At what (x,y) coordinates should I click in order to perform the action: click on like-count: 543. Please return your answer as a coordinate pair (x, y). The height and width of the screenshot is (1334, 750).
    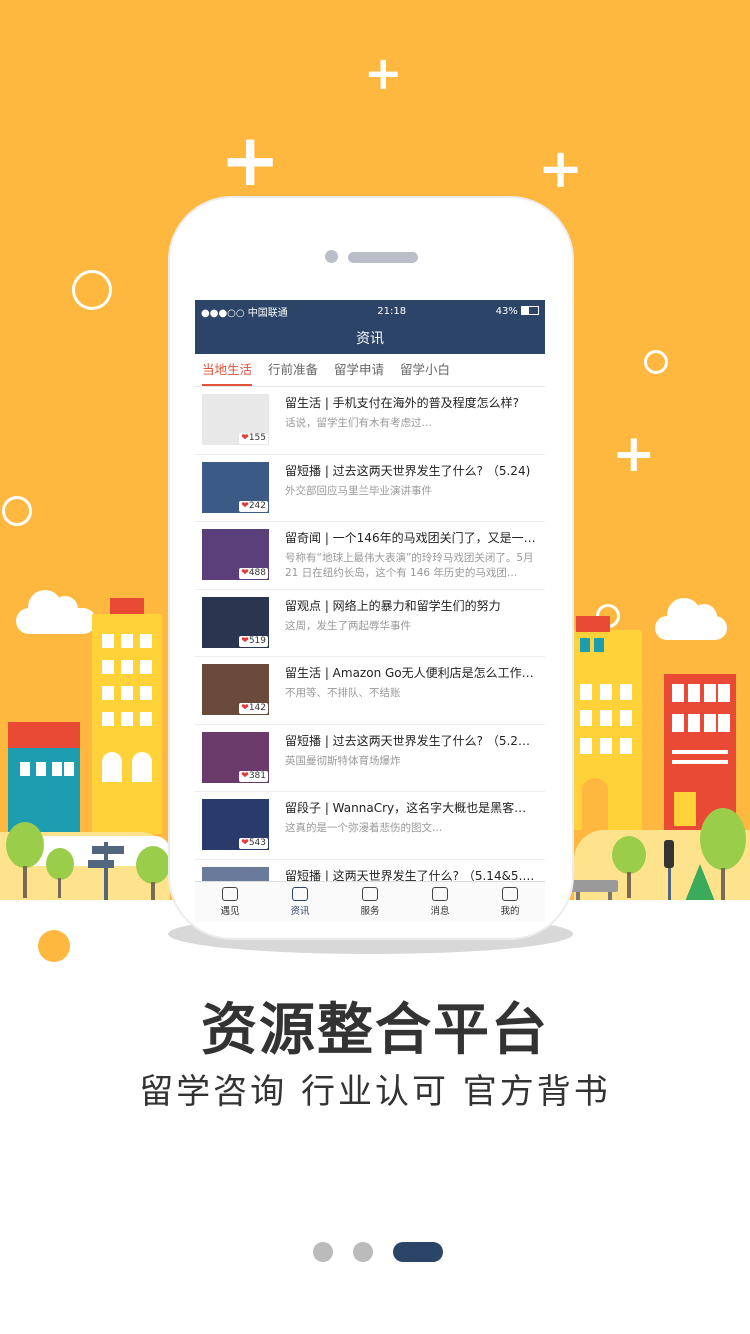
    Looking at the image, I should click on (257, 843).